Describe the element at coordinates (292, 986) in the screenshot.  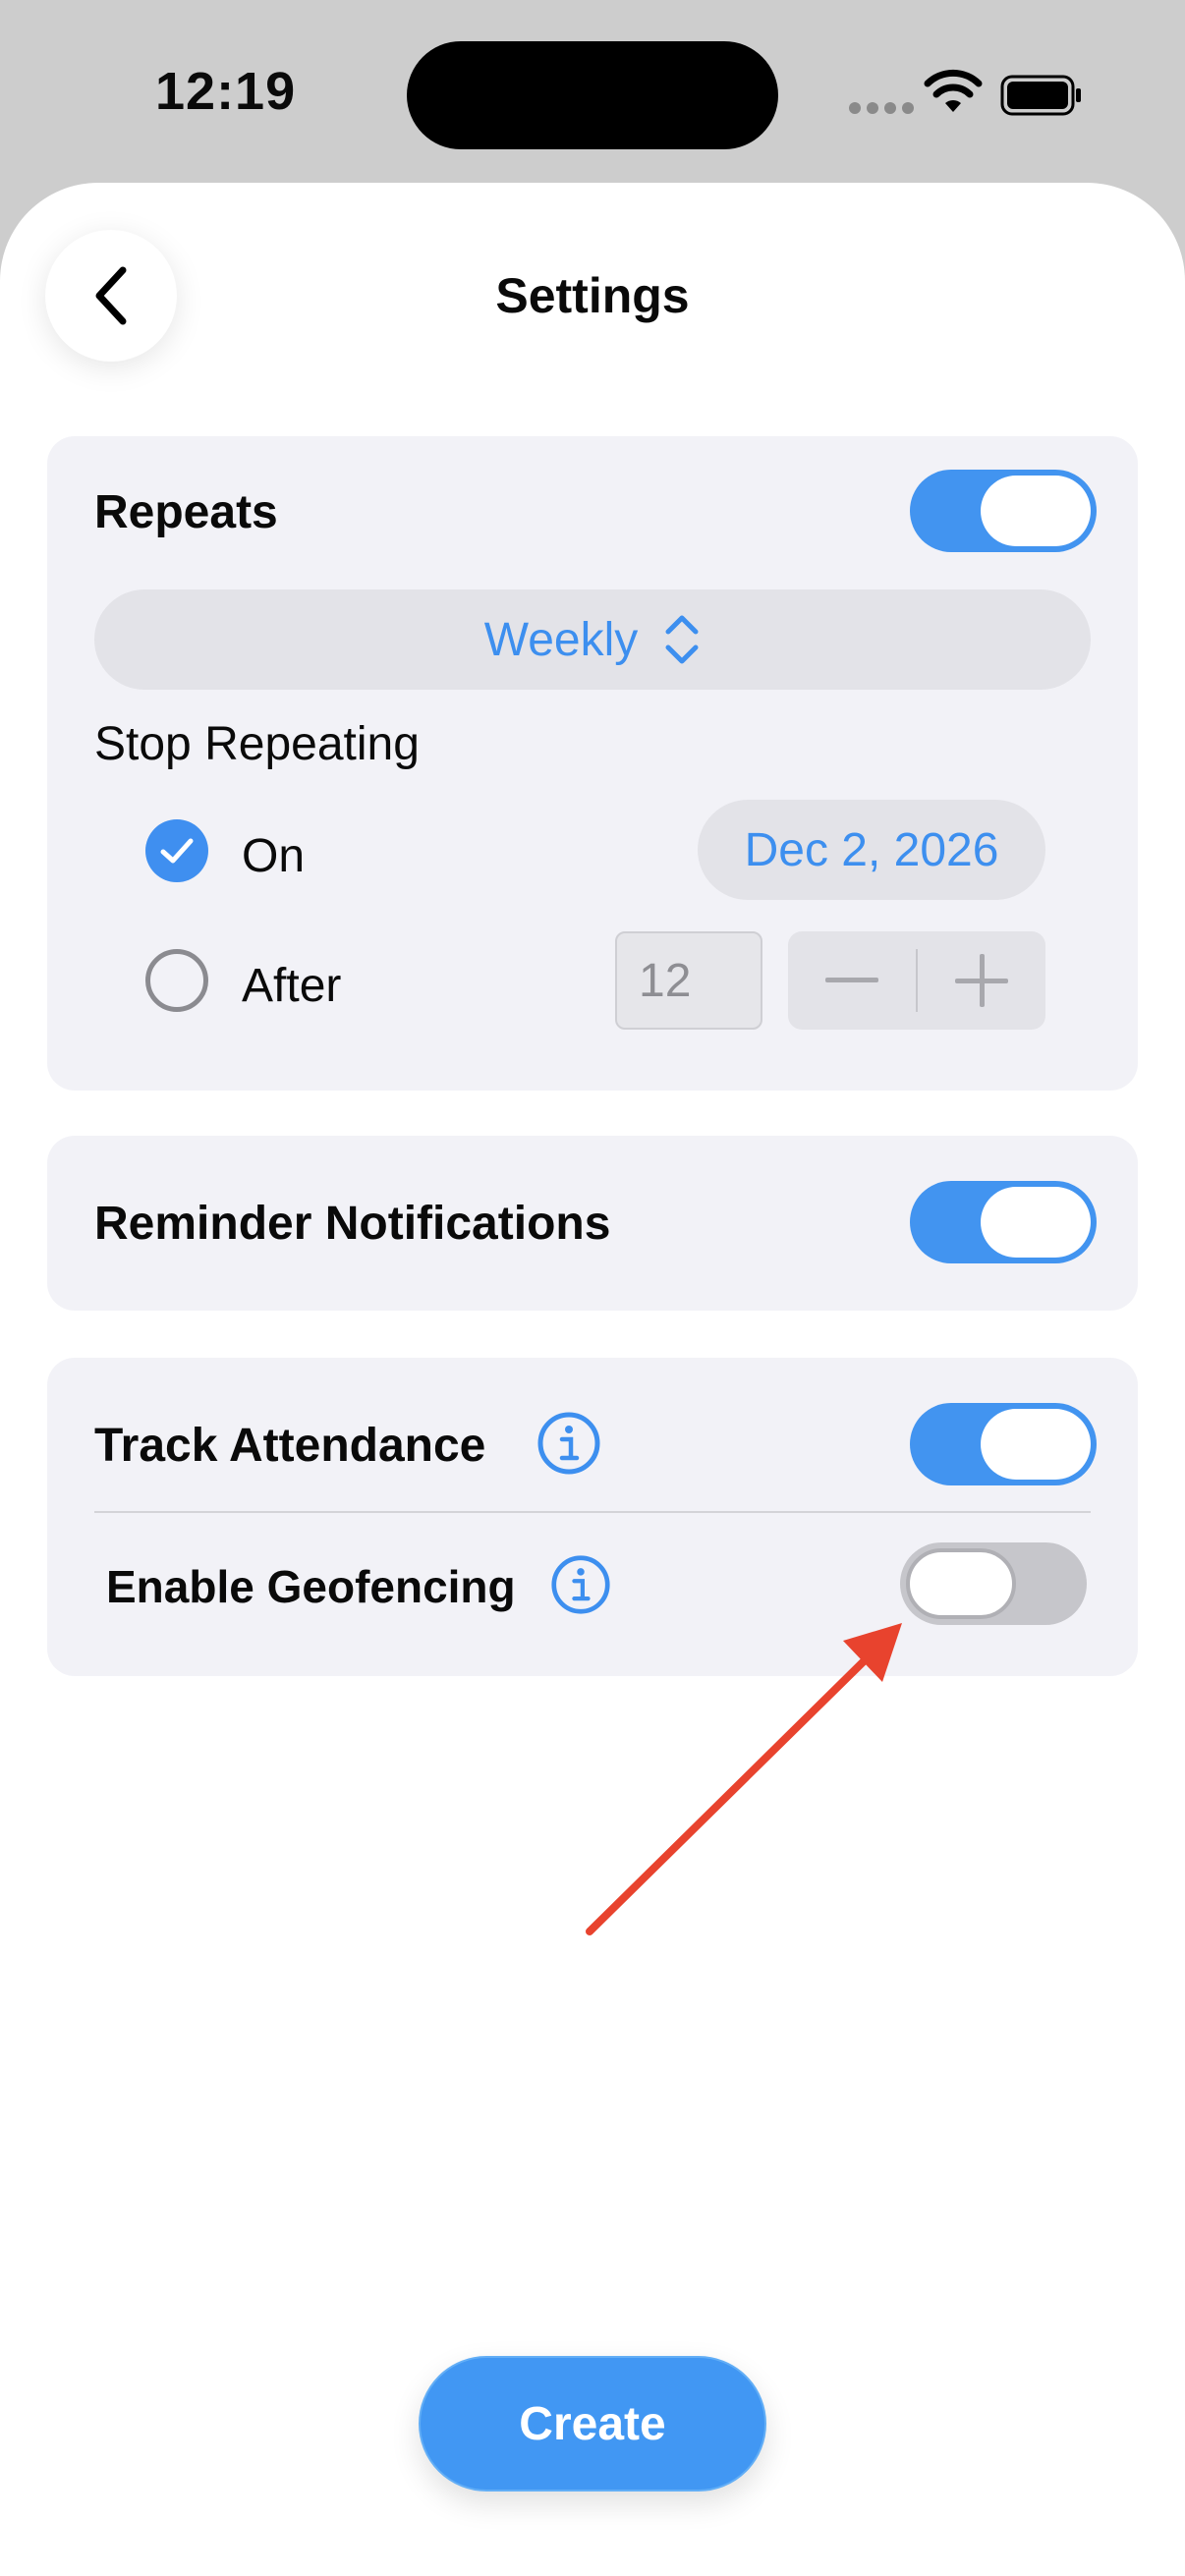
I see `stop-after-label: After` at that location.